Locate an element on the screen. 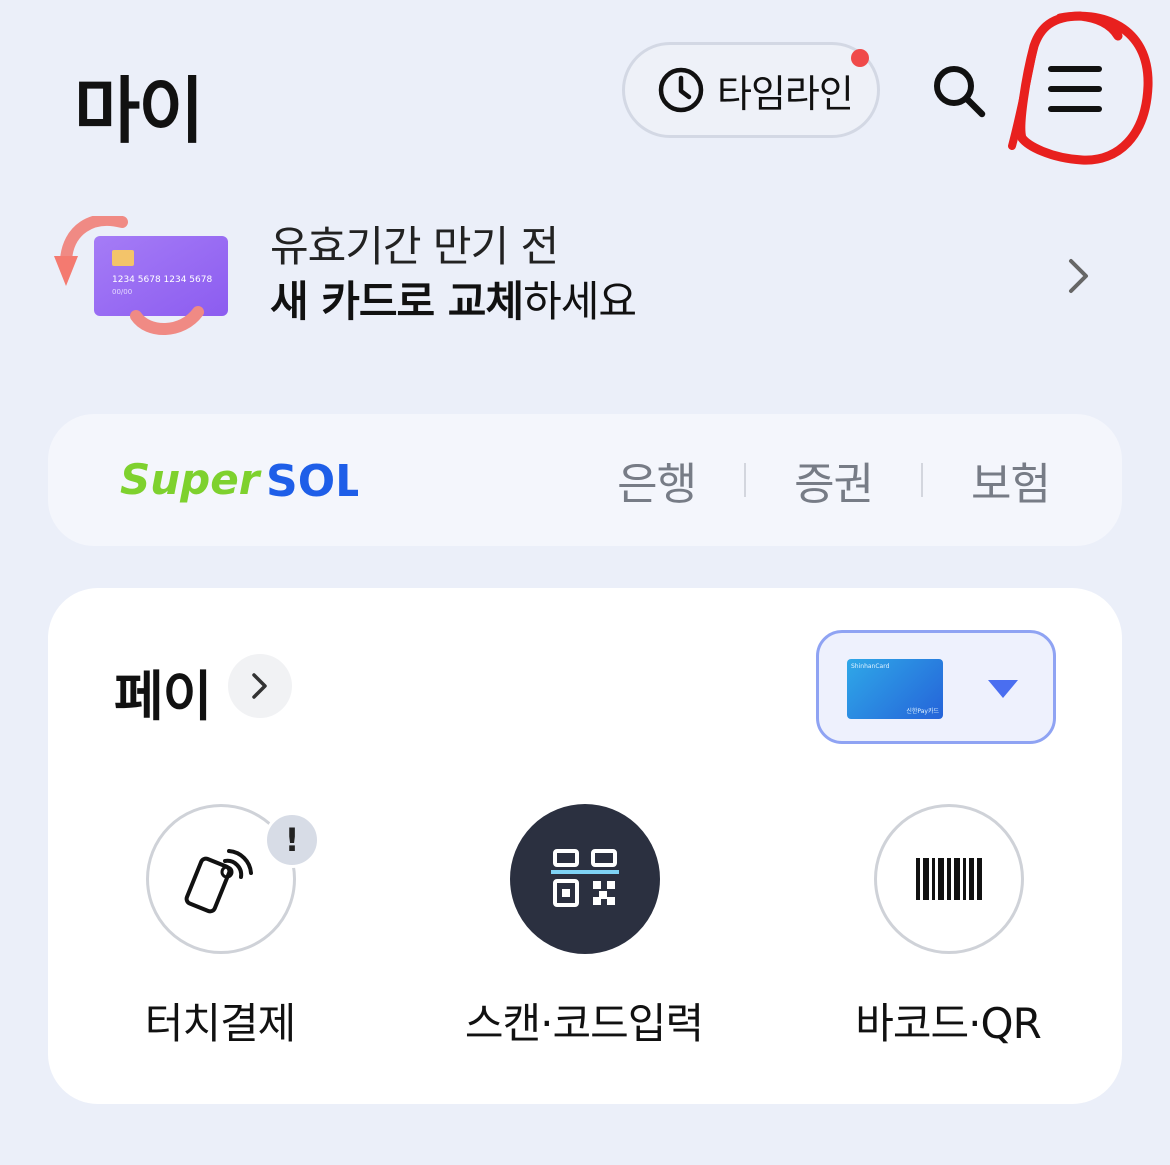  timeline-label: 타임라인 is located at coordinates (785, 93).